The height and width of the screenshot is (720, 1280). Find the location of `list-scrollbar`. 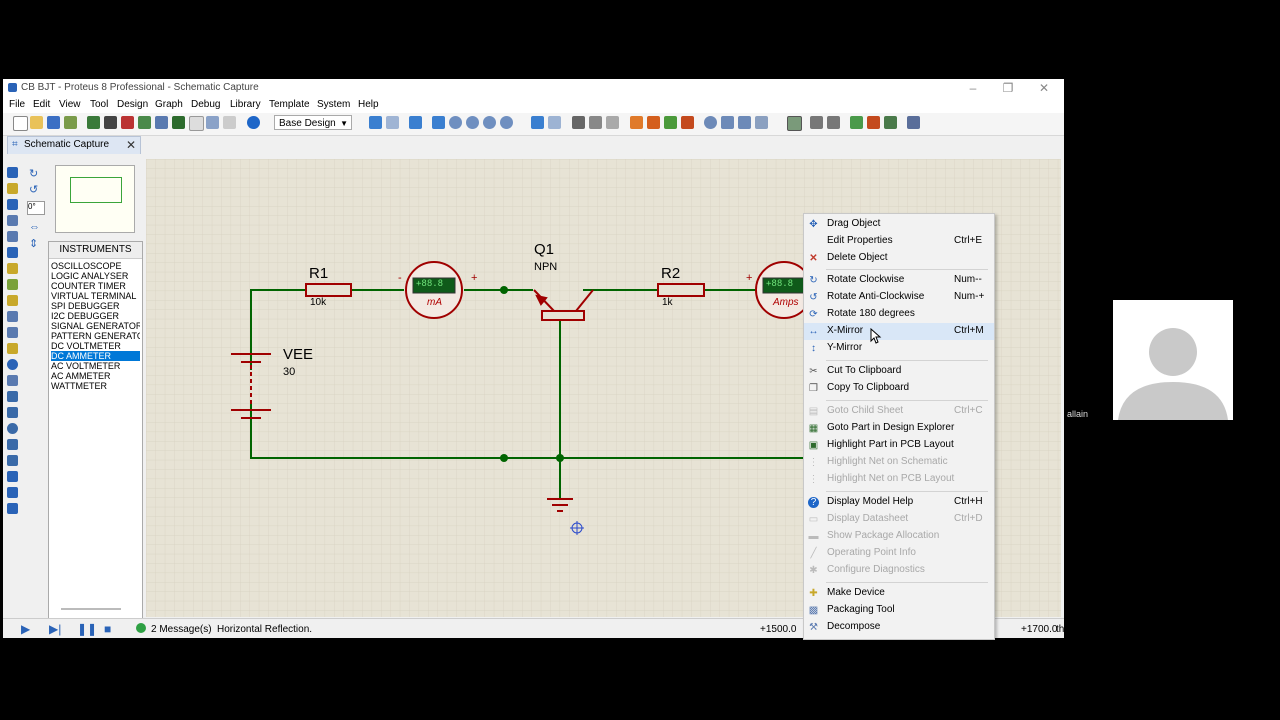

list-scrollbar is located at coordinates (91, 609).